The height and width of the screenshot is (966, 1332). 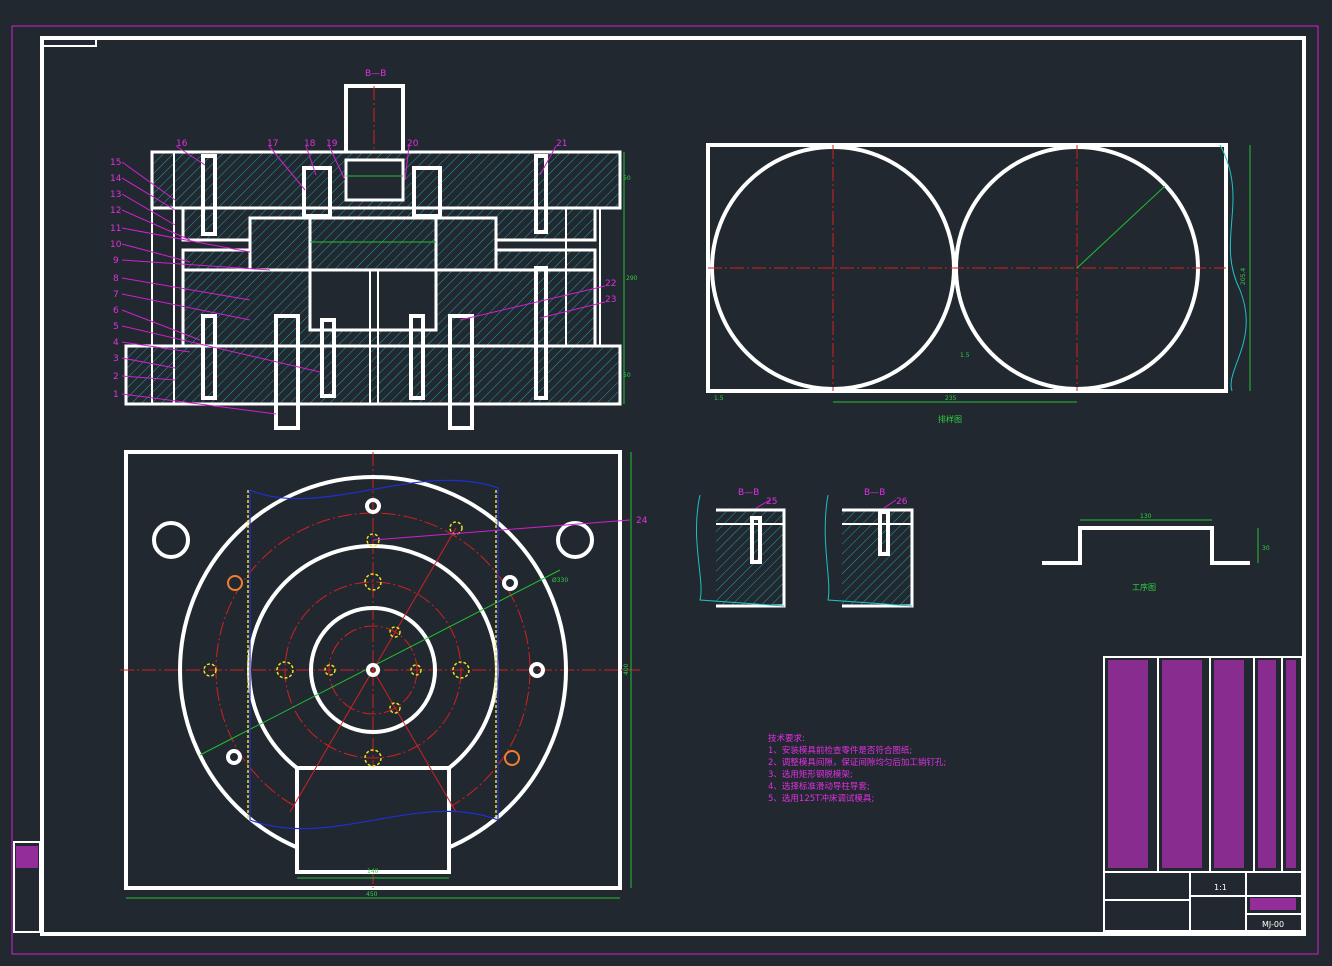 I want to click on strip-layout: 205.4 235 1.5 1.5 排样图, so click(x=978, y=283).